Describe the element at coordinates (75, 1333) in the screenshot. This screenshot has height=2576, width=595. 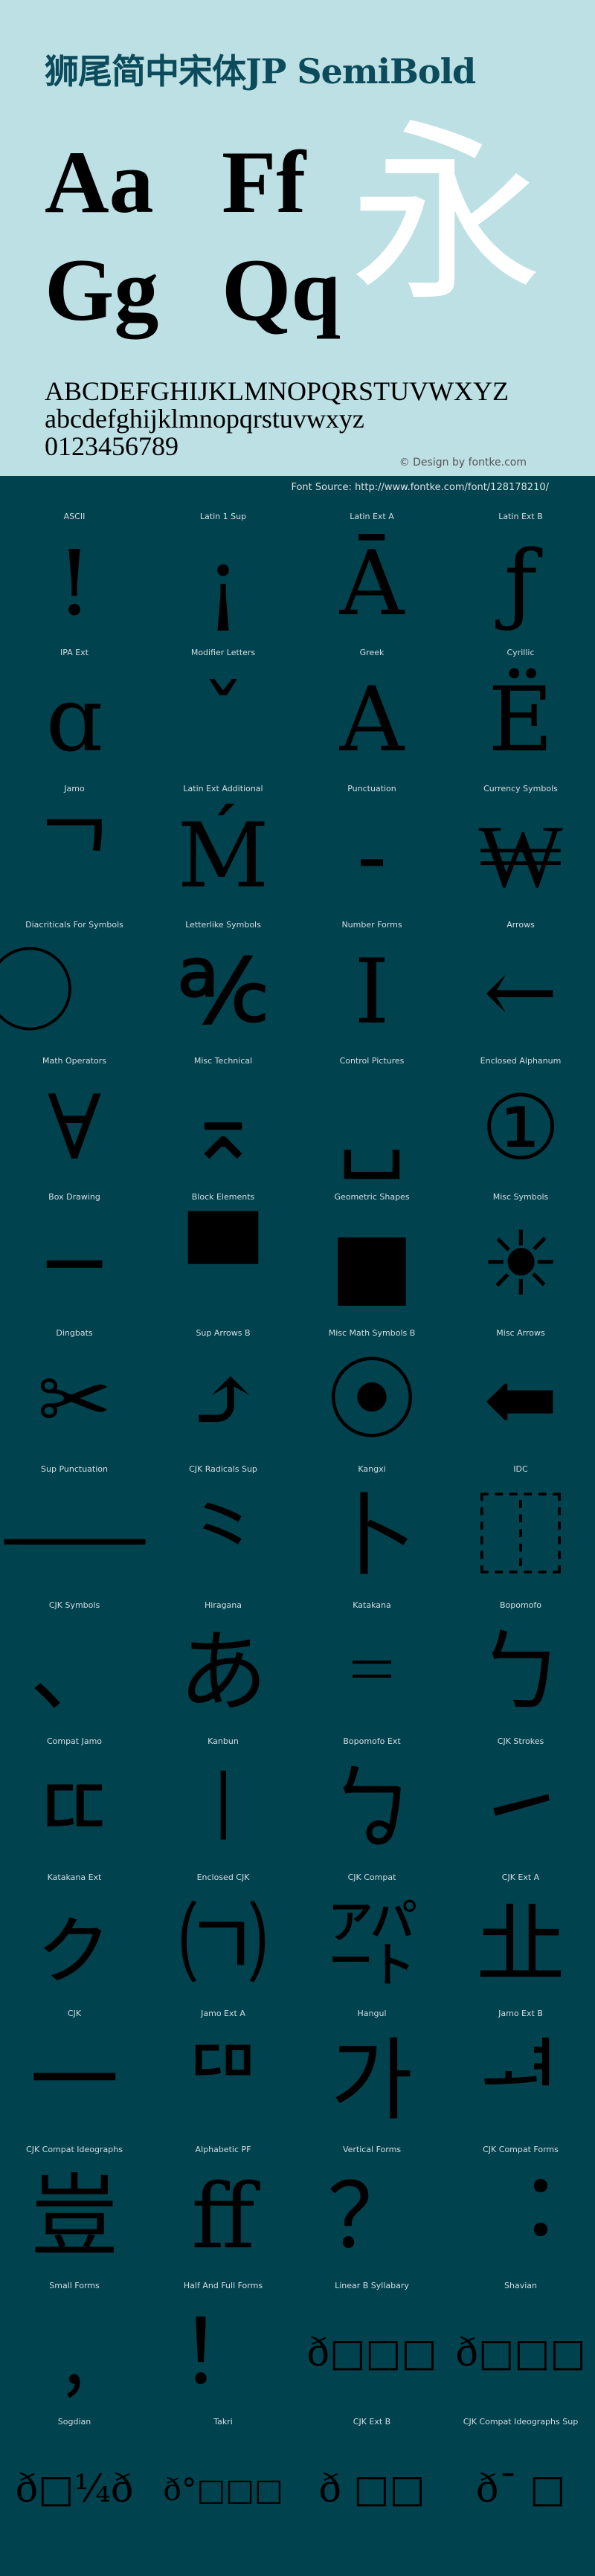
I see `block-label: Dingbats` at that location.